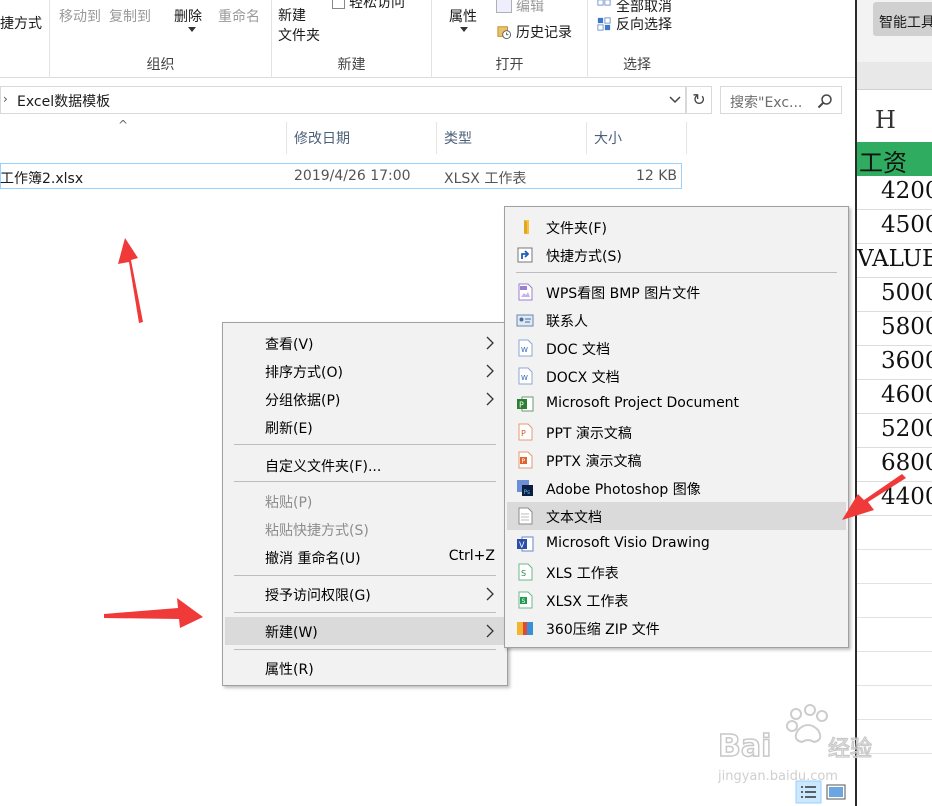  What do you see at coordinates (894, 261) in the screenshot?
I see `cell-value: VALUE!` at bounding box center [894, 261].